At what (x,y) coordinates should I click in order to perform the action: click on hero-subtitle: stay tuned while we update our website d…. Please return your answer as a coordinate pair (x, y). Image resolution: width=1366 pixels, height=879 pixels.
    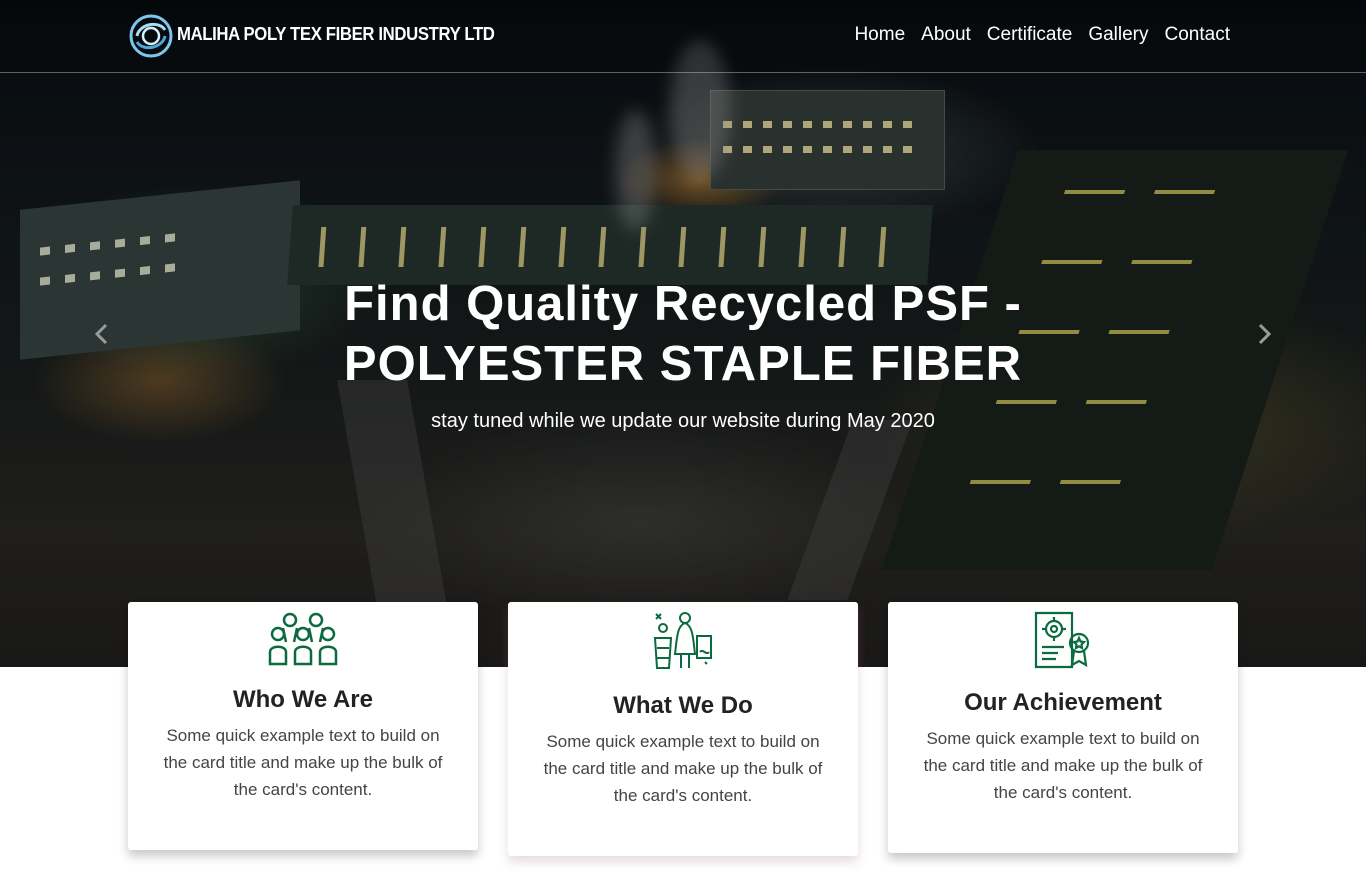
    Looking at the image, I should click on (683, 421).